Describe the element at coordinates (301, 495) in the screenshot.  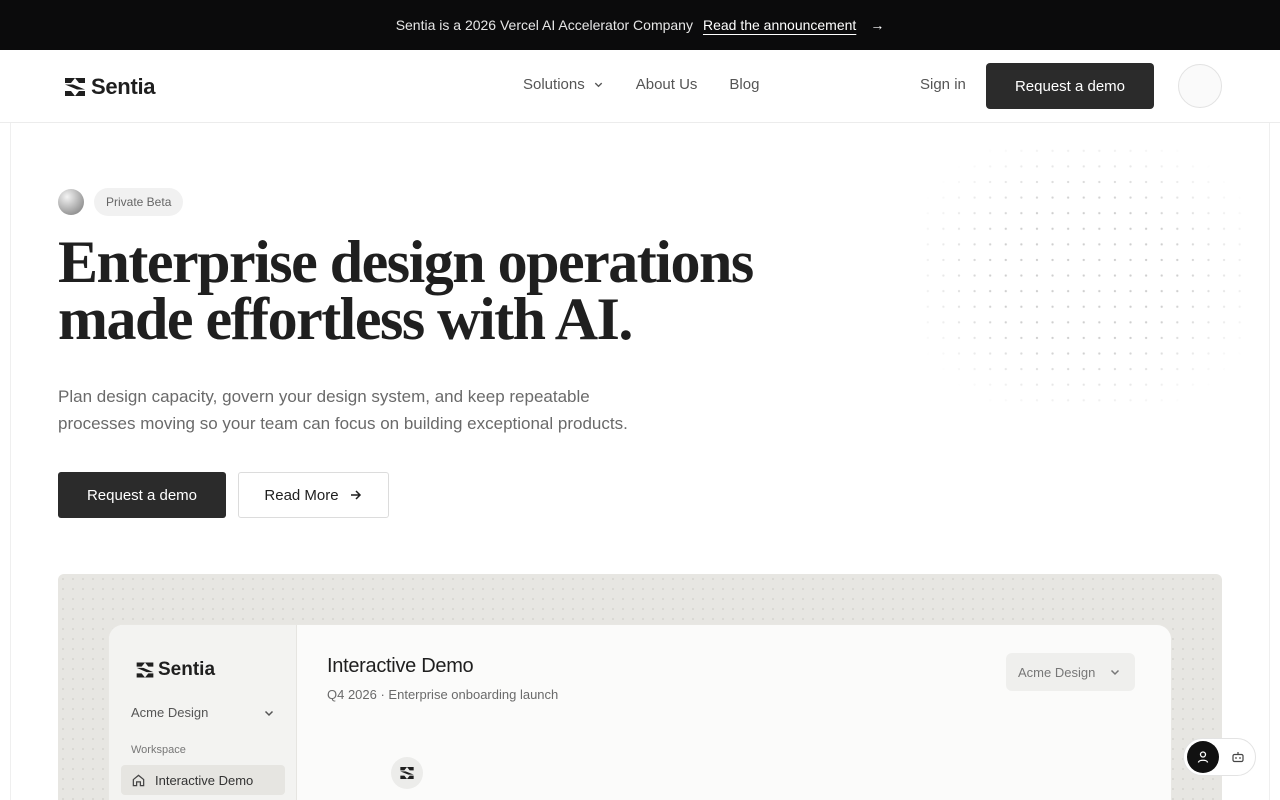
I see `read-more-label: Read More` at that location.